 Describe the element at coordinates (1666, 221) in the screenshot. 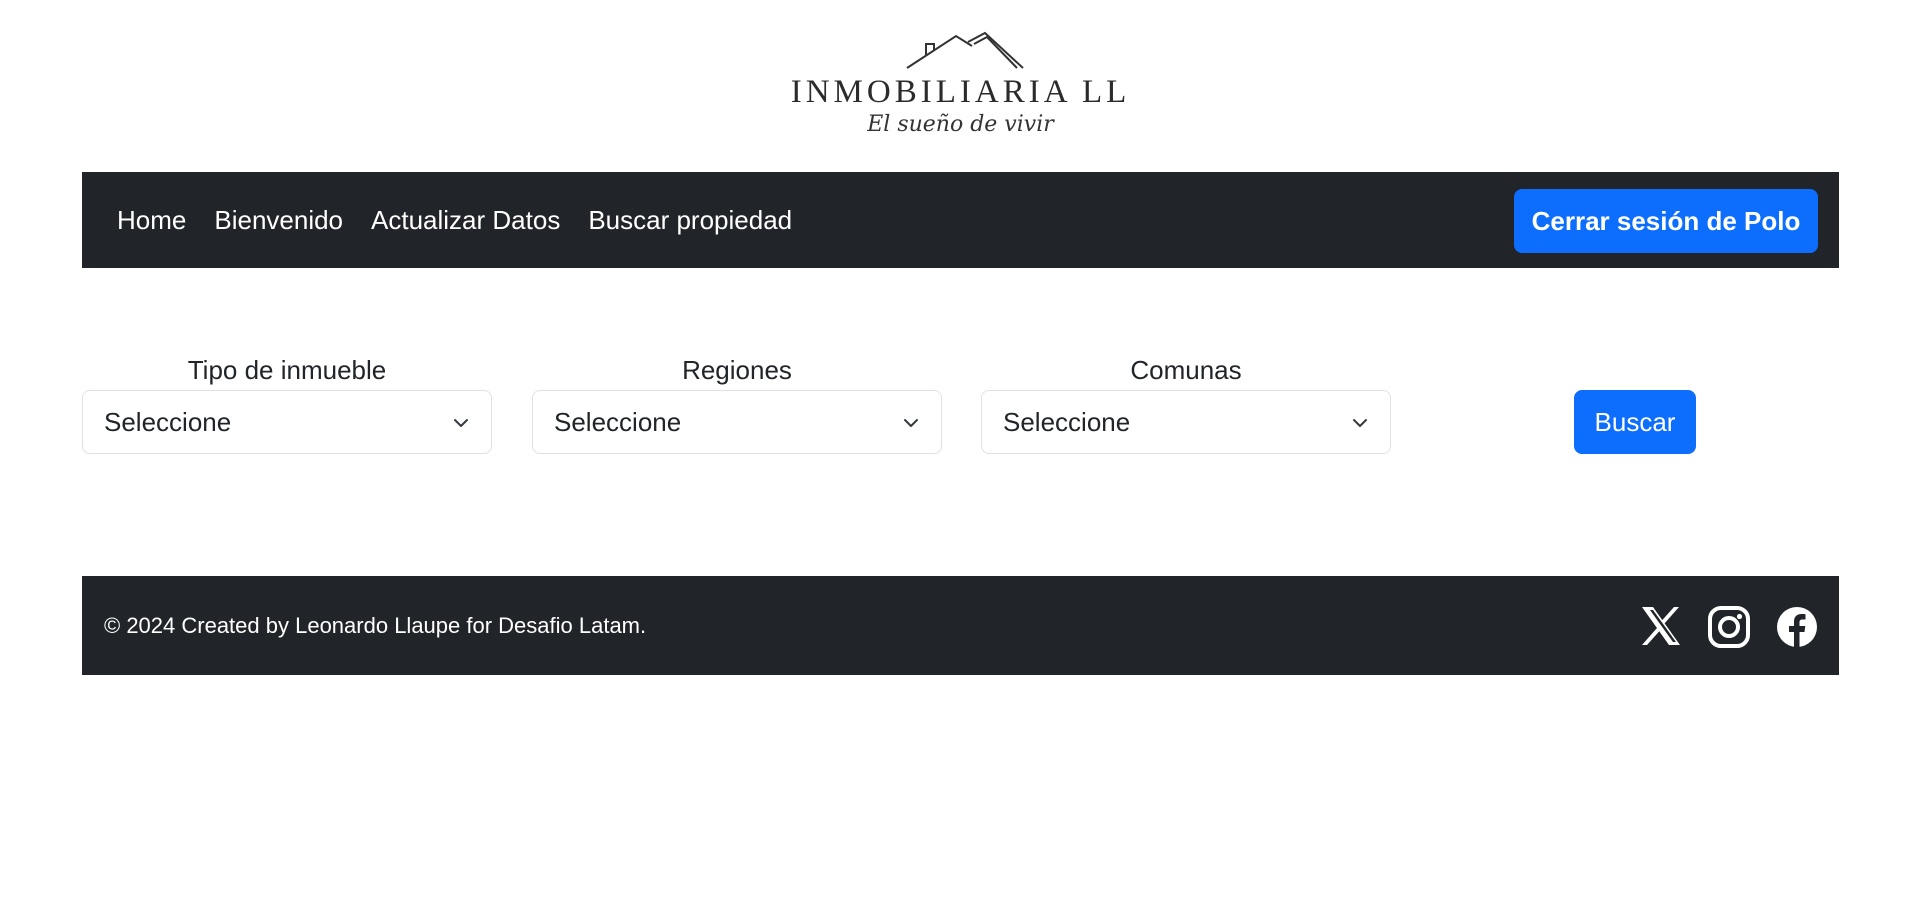

I see `logout-button: Cerrar sesión de Polo` at that location.